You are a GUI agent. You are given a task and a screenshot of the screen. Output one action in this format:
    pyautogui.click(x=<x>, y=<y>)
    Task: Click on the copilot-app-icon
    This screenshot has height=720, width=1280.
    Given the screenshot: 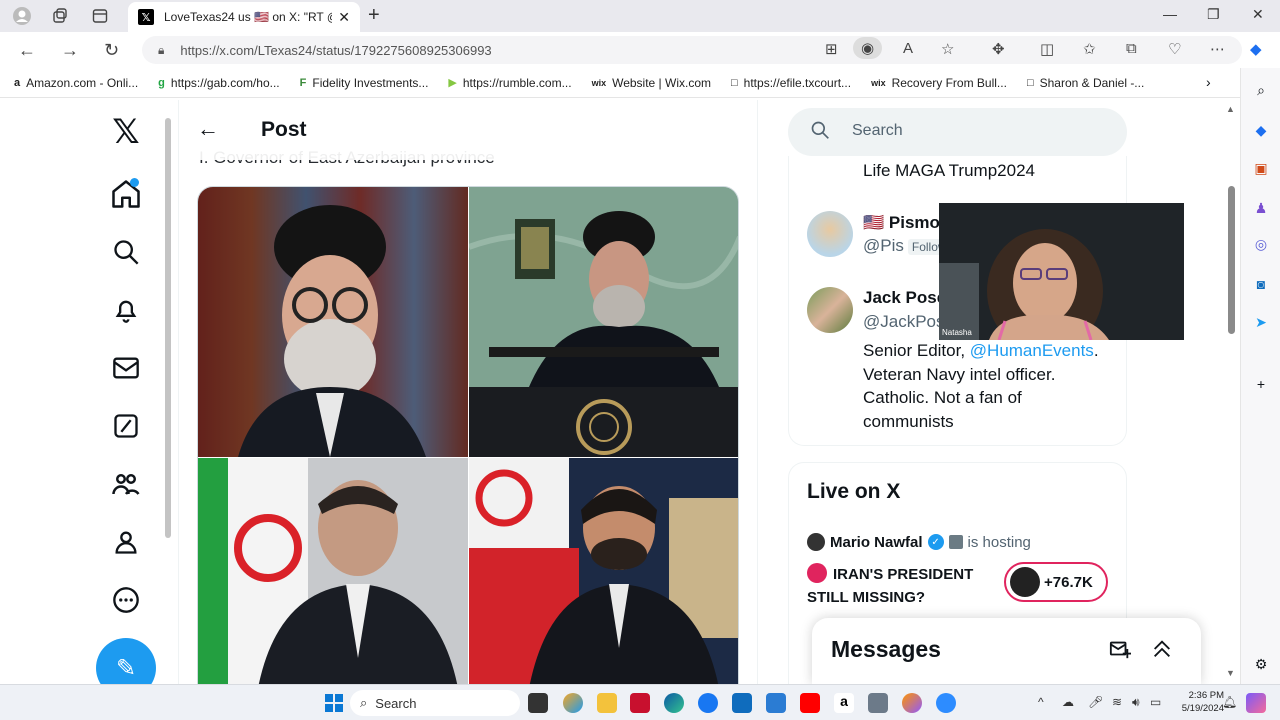 What is the action you would take?
    pyautogui.click(x=573, y=703)
    